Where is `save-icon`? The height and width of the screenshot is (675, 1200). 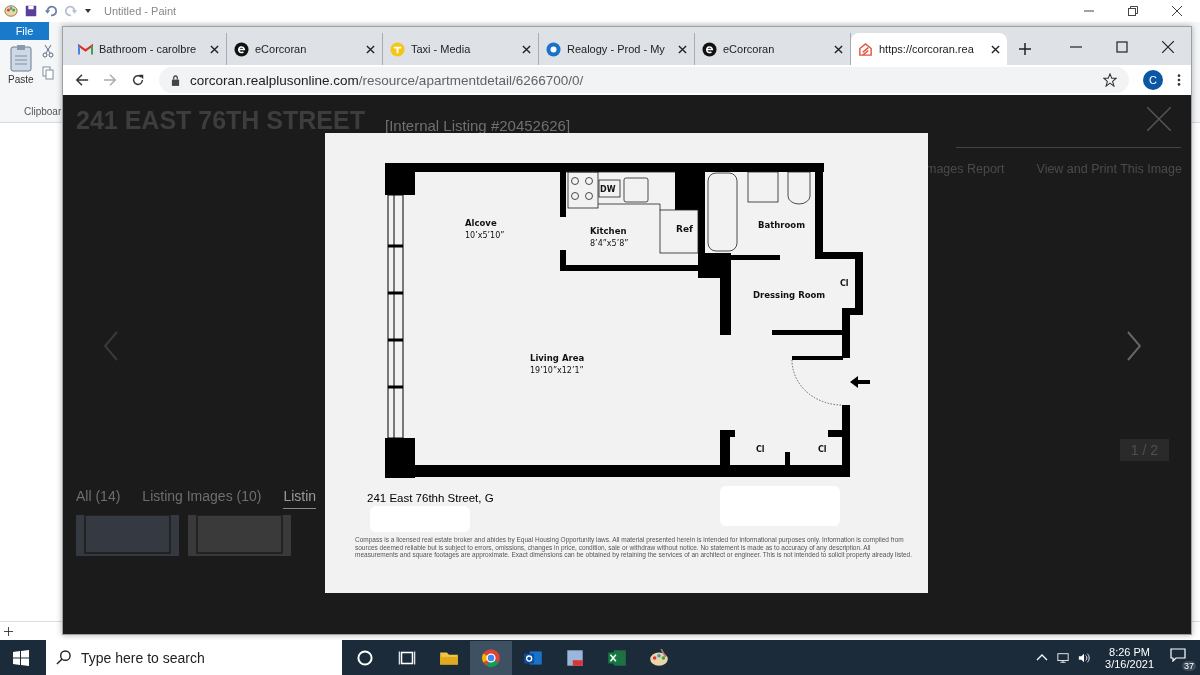
save-icon is located at coordinates (31, 11).